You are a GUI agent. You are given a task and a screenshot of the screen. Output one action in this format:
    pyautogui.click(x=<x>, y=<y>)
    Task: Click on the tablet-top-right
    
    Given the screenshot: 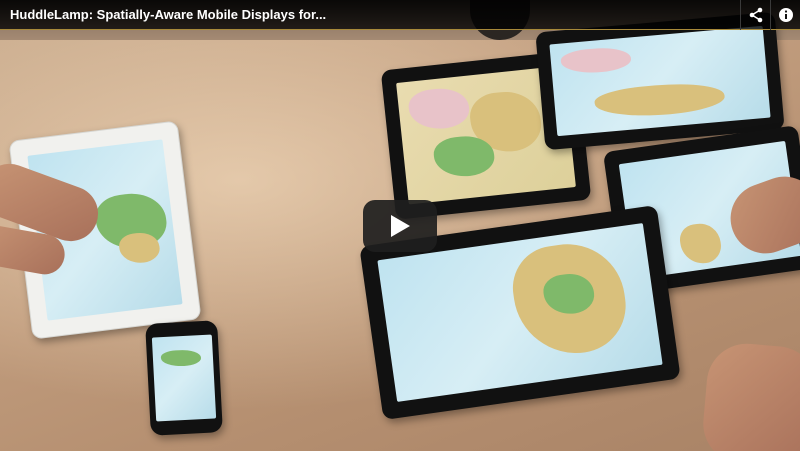 What is the action you would take?
    pyautogui.click(x=660, y=81)
    